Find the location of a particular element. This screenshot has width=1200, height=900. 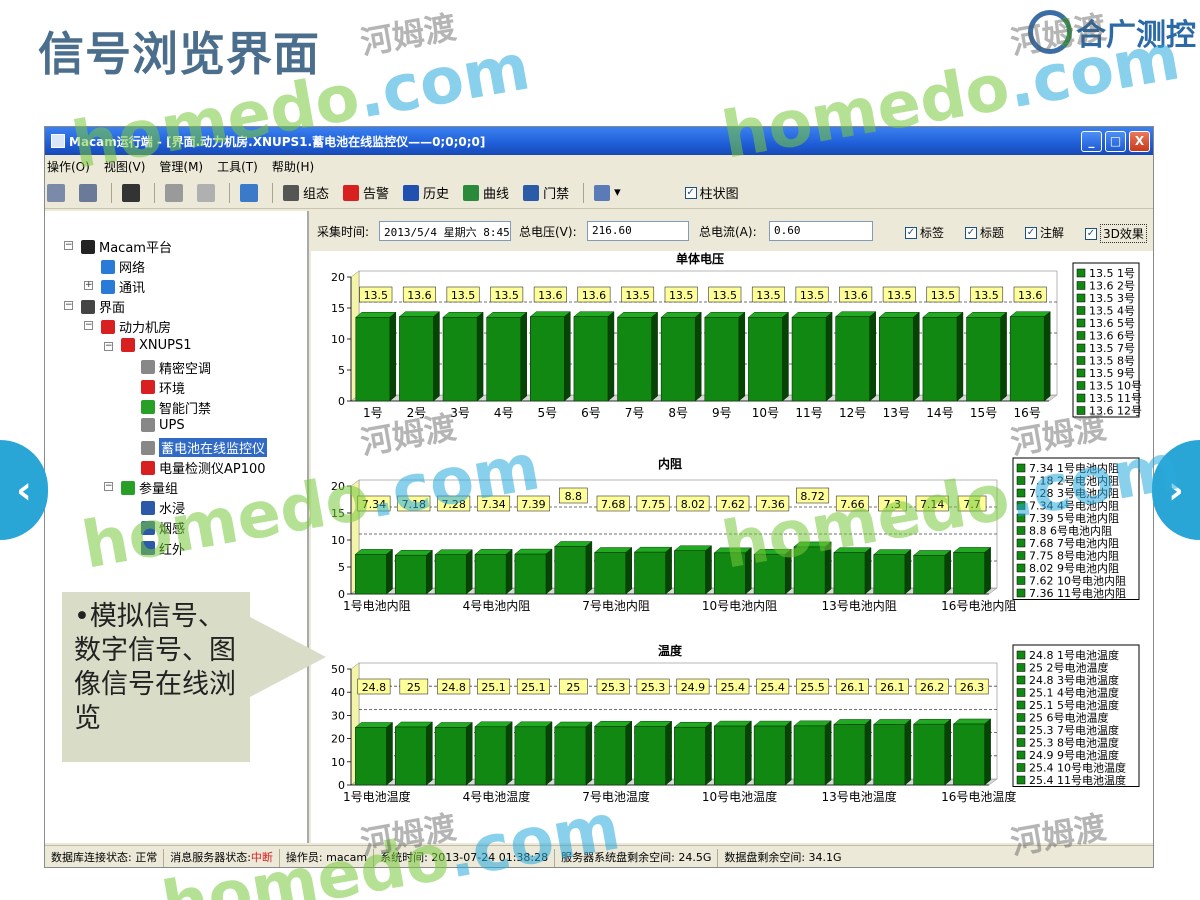

annotation-checkbox: ✓ is located at coordinates (1031, 232).